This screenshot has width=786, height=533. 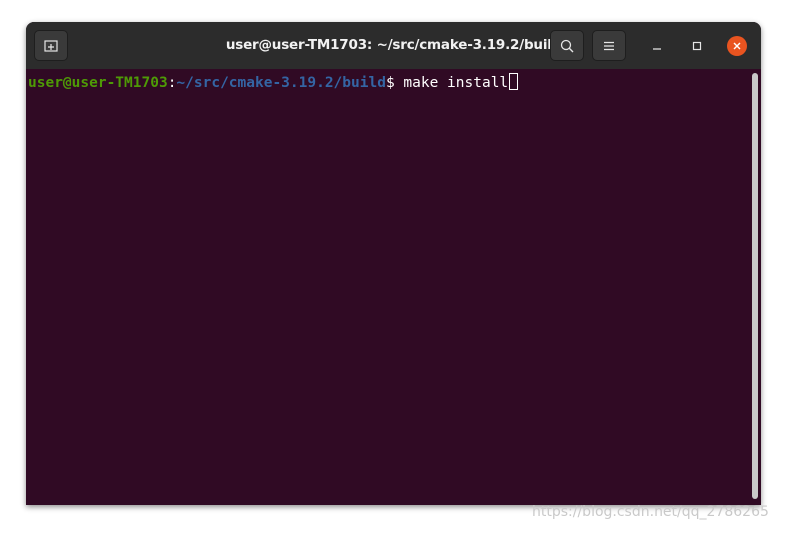 I want to click on prompt-user: user@user-TM1703, so click(x=98, y=83).